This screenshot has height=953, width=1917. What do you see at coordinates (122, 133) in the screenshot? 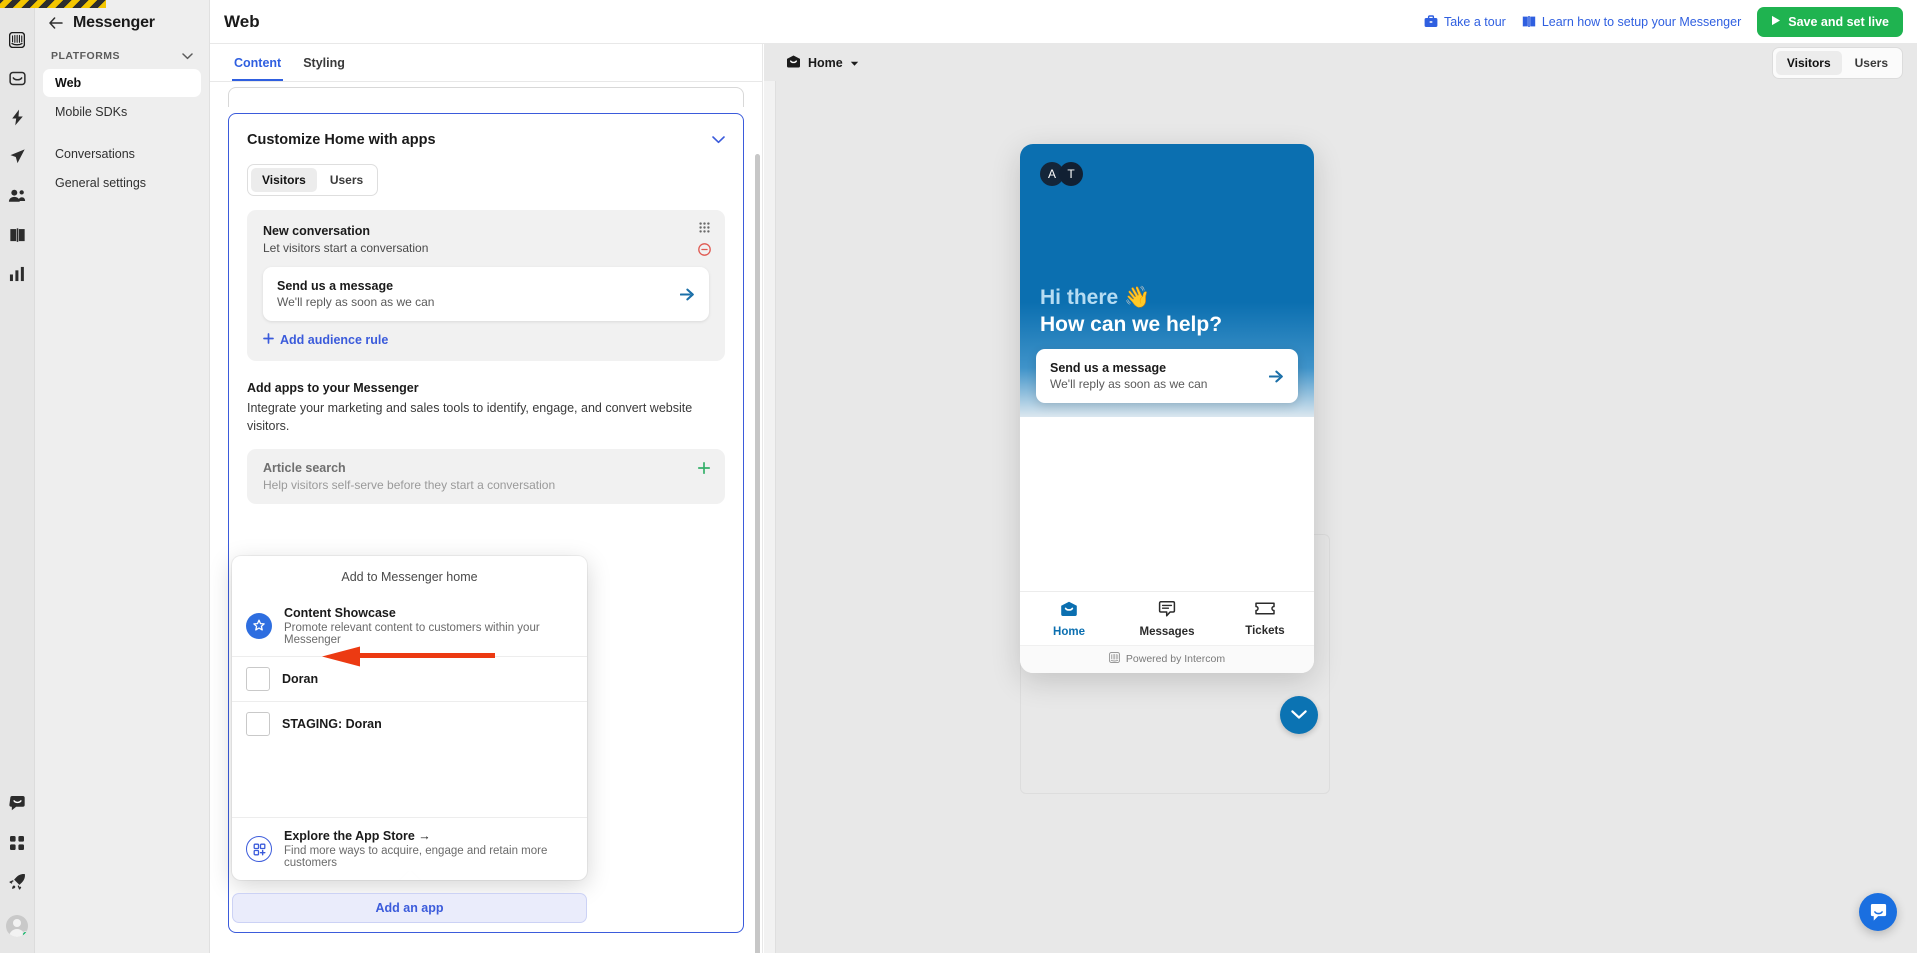
I see `sidebar-divider-space` at bounding box center [122, 133].